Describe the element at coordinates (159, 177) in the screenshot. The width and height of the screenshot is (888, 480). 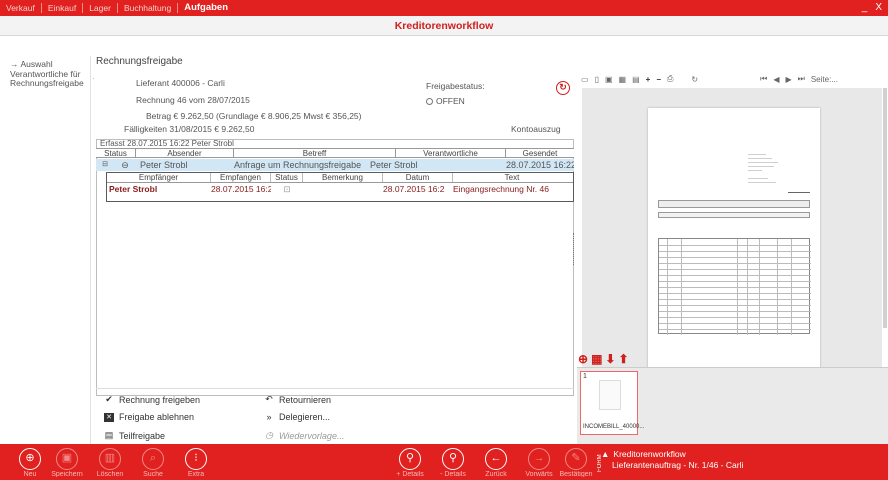
I see `col-empfaenger: Empfänger` at that location.